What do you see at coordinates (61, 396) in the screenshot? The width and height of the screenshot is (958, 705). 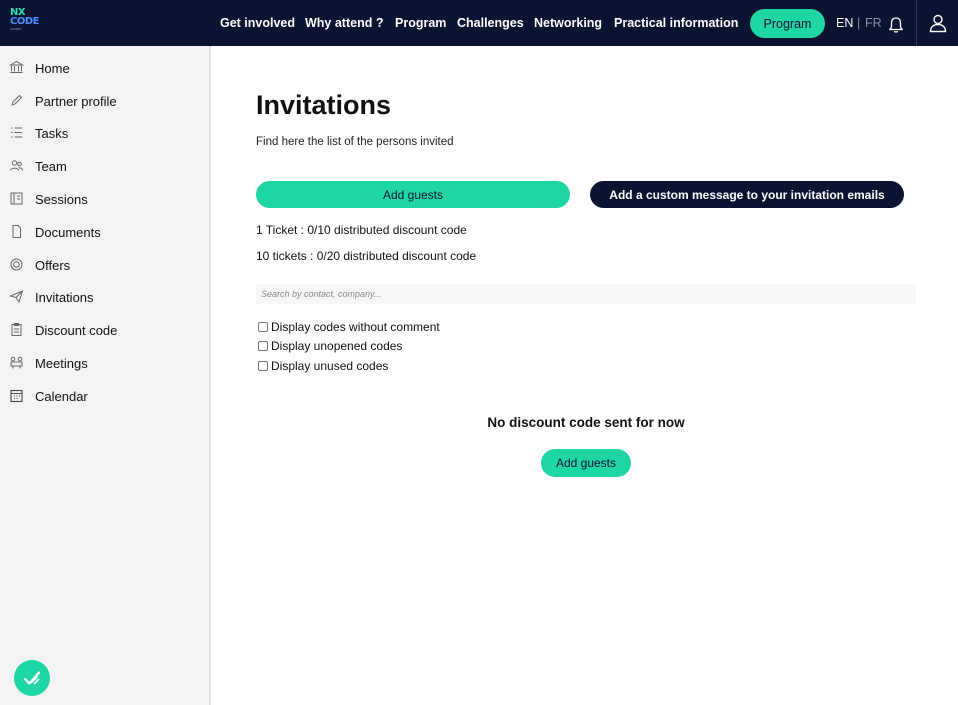 I see `sidebar-item-label: Calendar` at bounding box center [61, 396].